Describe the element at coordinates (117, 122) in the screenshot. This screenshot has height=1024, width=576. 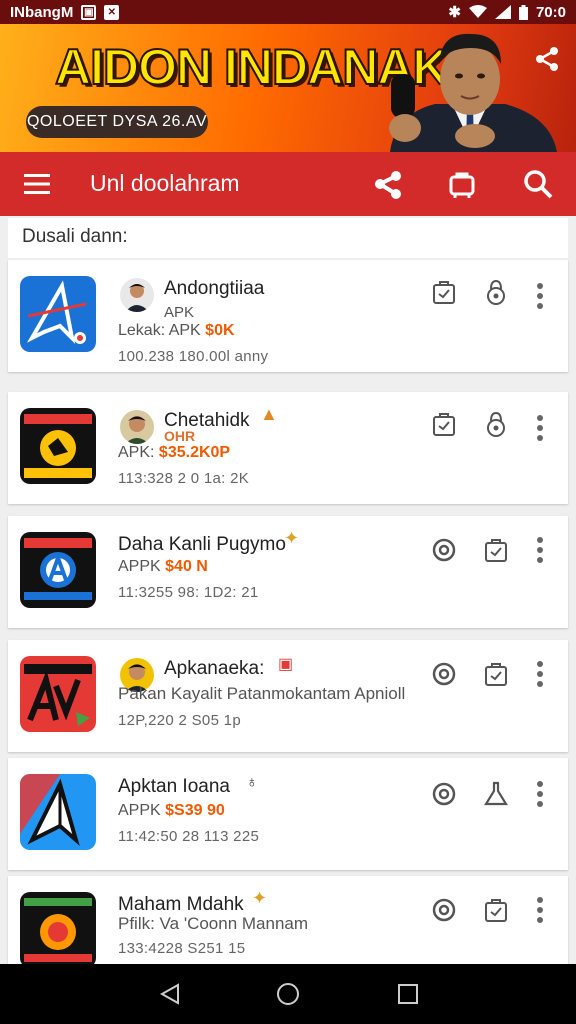
I see `banner-pill: QOLOEET DYSA 26.AV` at that location.